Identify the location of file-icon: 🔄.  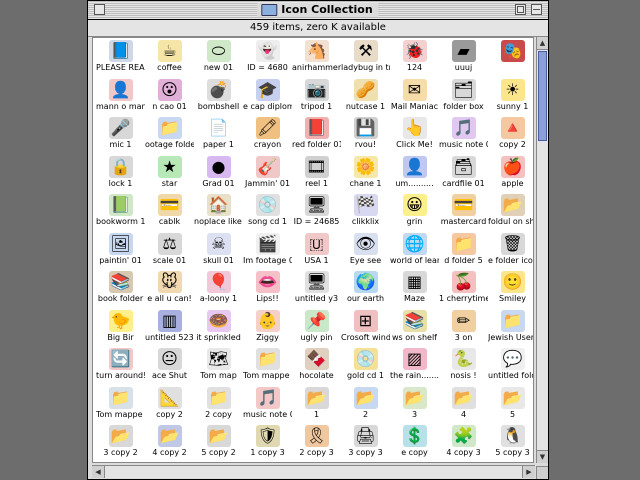
(120, 359).